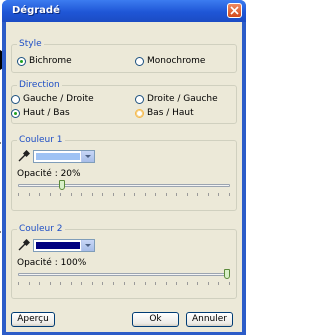 The width and height of the screenshot is (320, 336). Describe the element at coordinates (41, 229) in the screenshot. I see `color2-group-title: Couleur 2` at that location.